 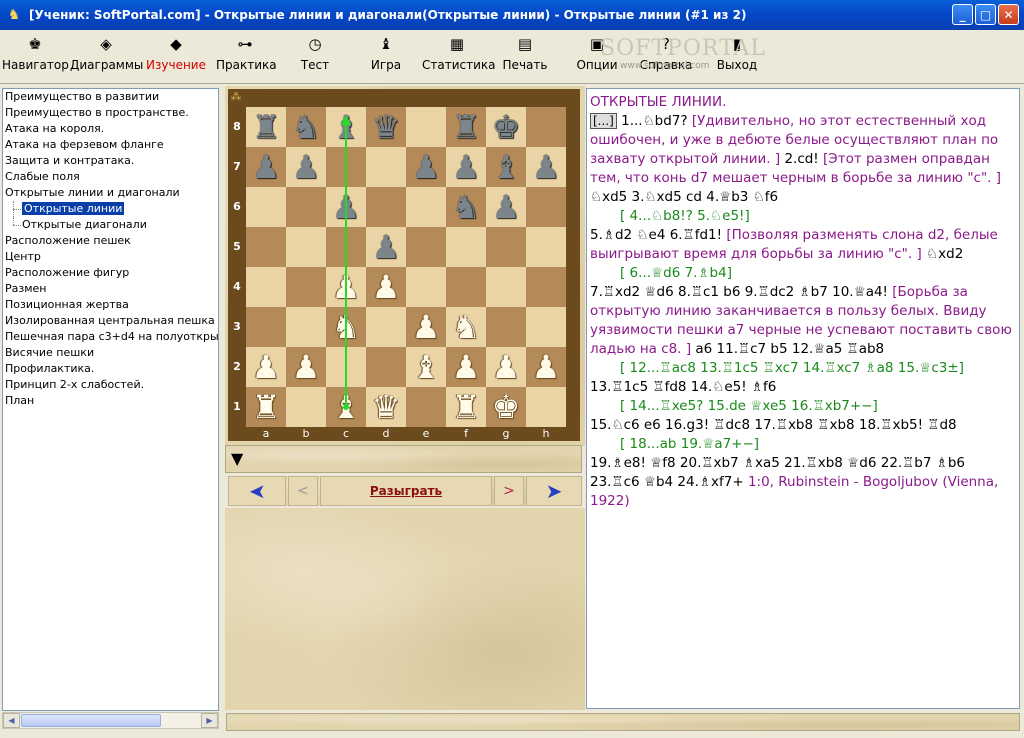 I want to click on square-c3: ♞, so click(x=346, y=327).